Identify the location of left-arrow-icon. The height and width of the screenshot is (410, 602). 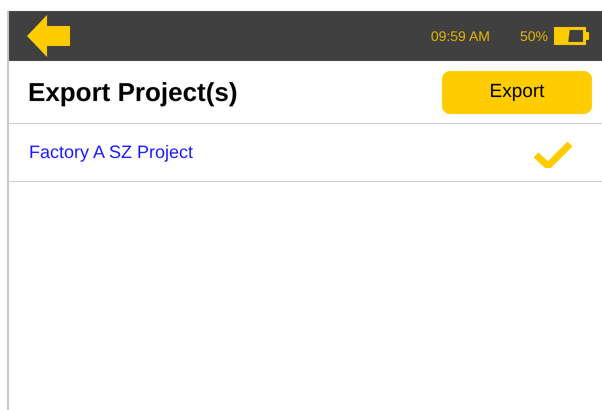
(49, 36).